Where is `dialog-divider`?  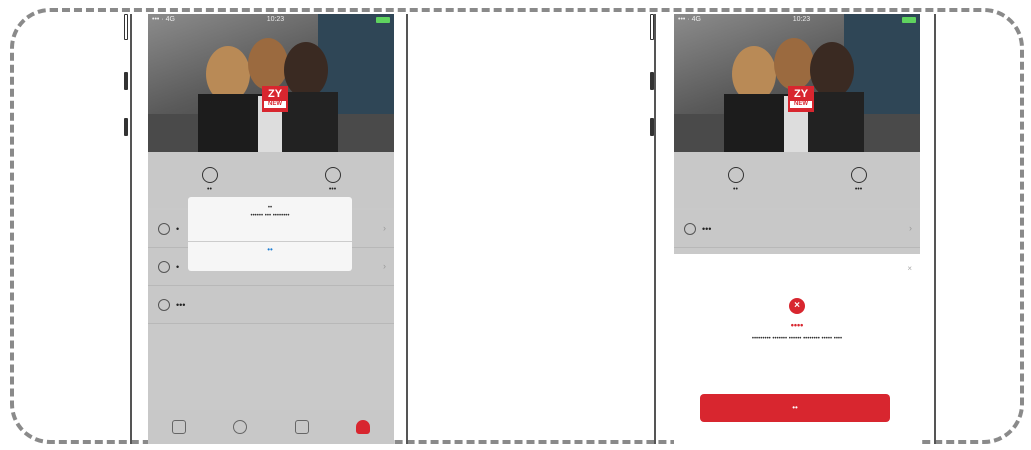 dialog-divider is located at coordinates (270, 241).